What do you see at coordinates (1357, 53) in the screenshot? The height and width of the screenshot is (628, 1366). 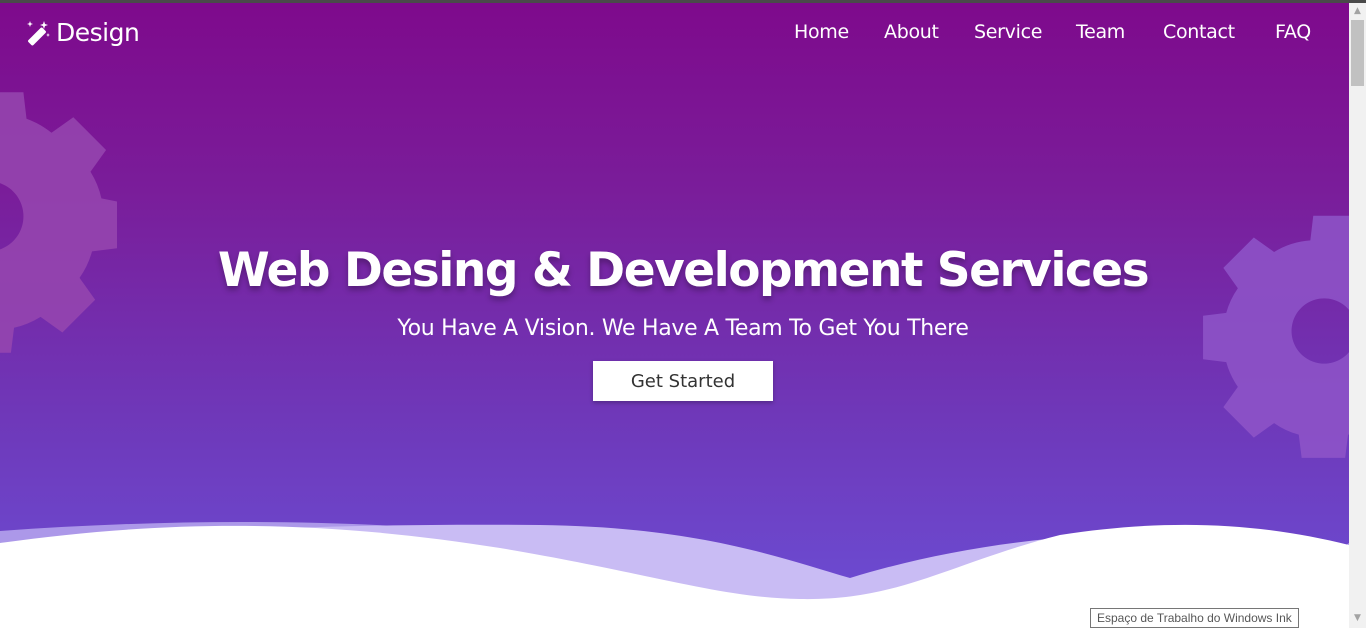 I see `scrollbar-thumb` at bounding box center [1357, 53].